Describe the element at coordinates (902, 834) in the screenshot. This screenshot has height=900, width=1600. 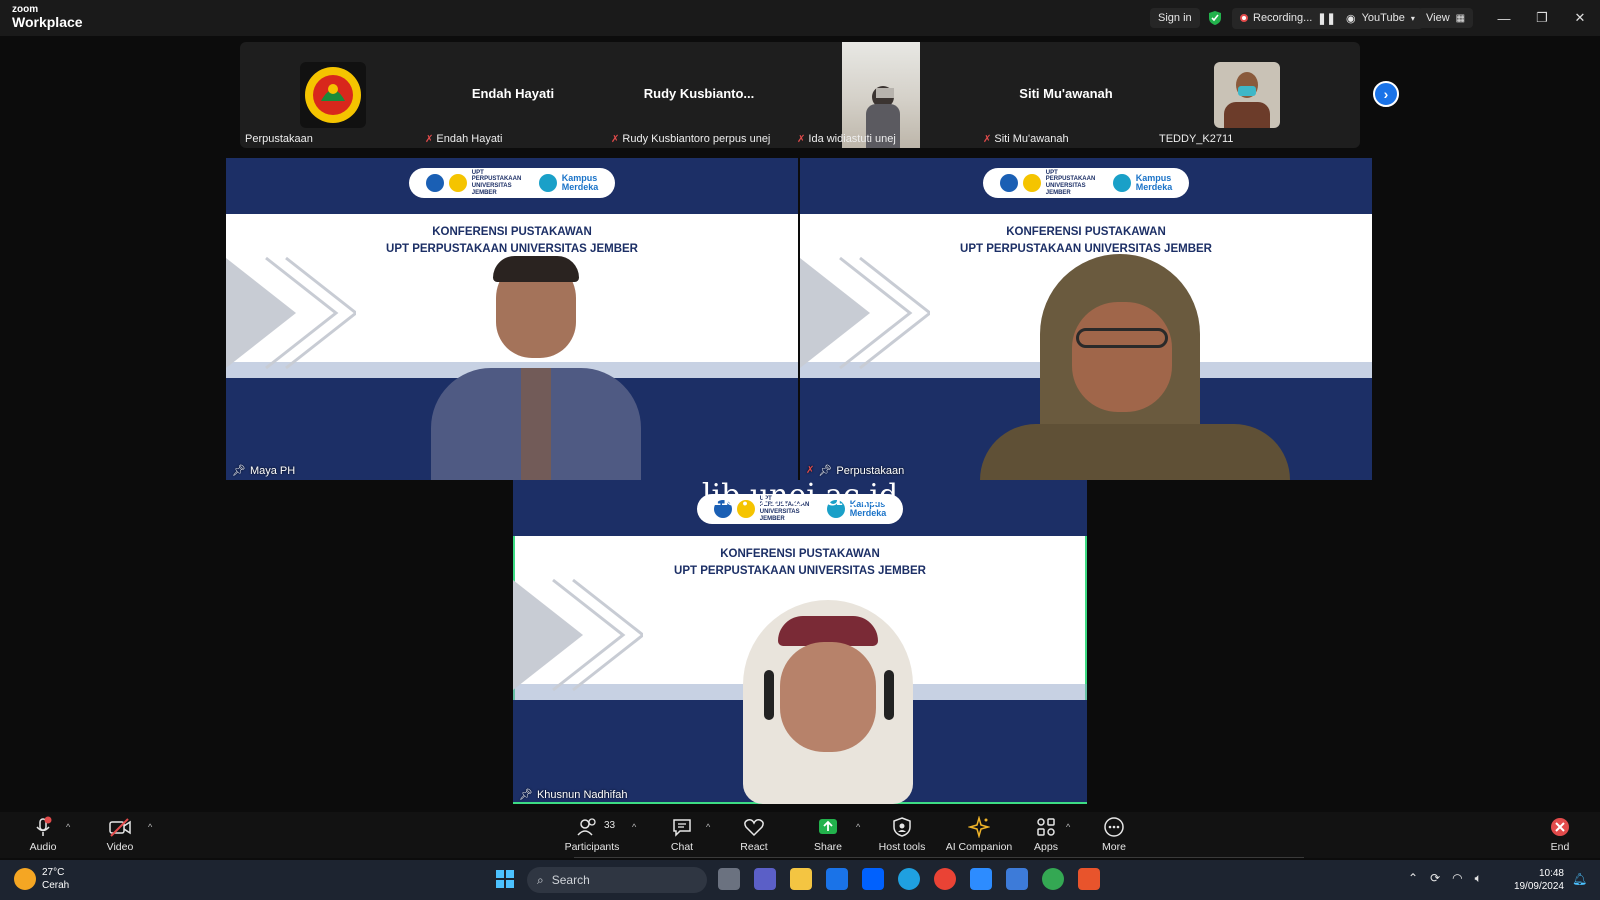
I see `host-tools-button: Host tools` at that location.